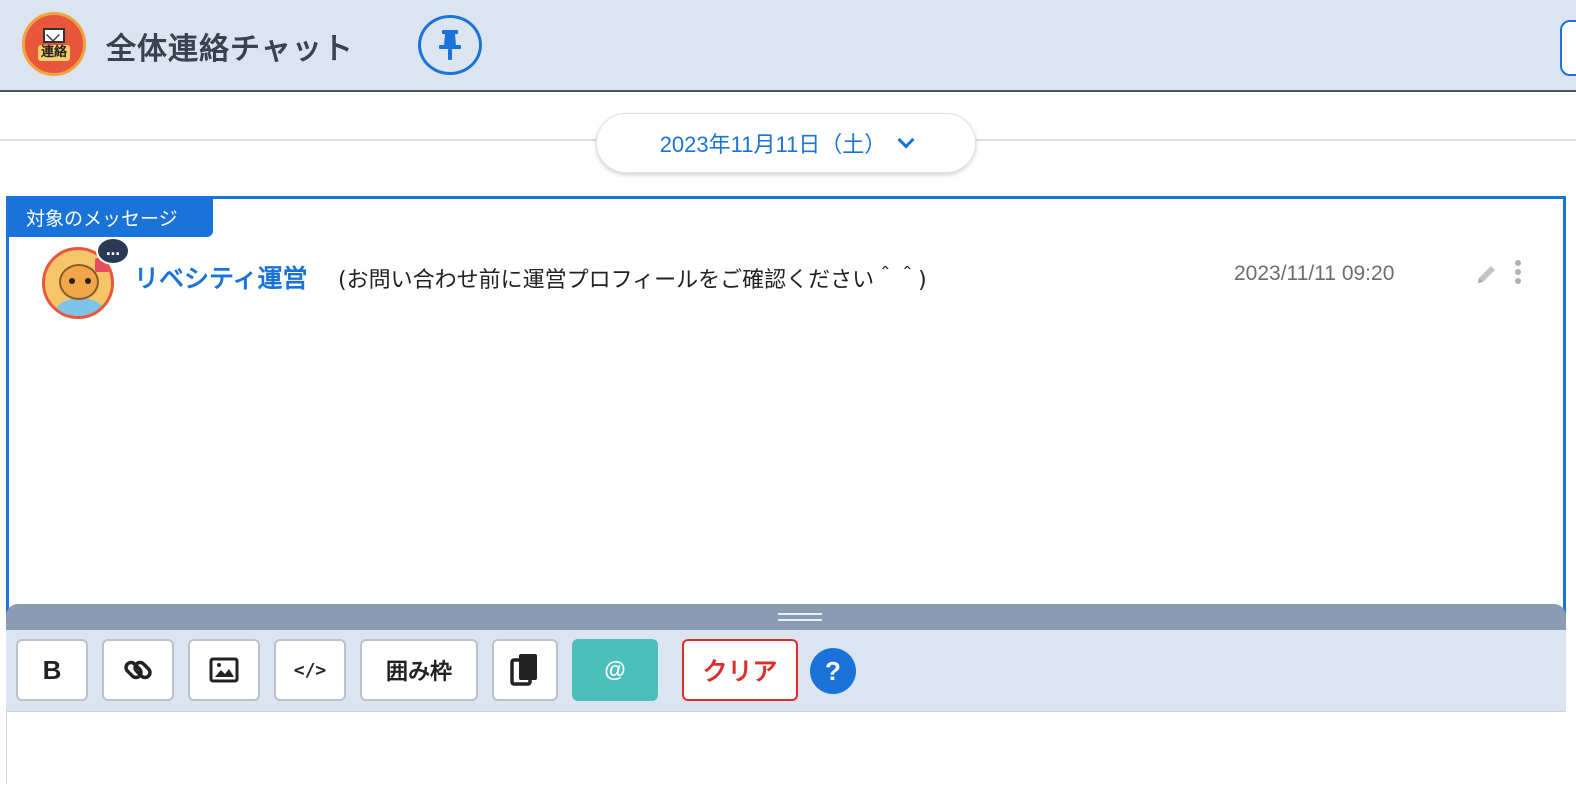 The image size is (1576, 801). What do you see at coordinates (833, 671) in the screenshot?
I see `help-icon: ?` at bounding box center [833, 671].